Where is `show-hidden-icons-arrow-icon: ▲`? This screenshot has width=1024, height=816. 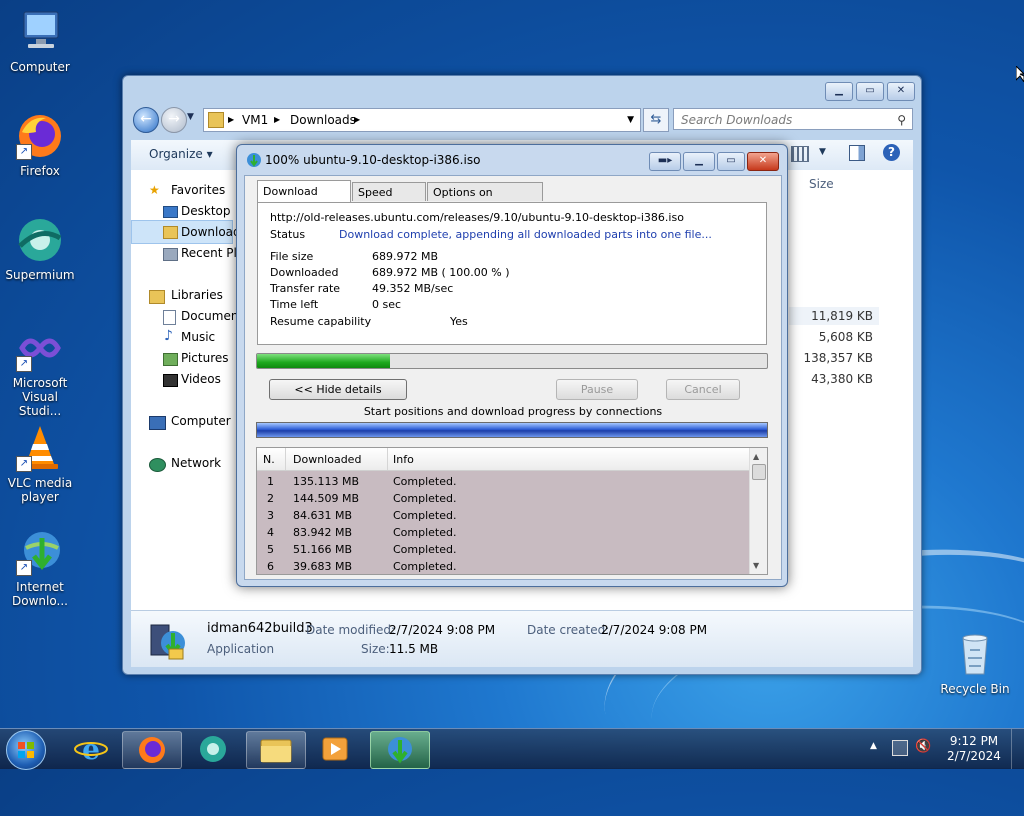 show-hidden-icons-arrow-icon: ▲ is located at coordinates (873, 746).